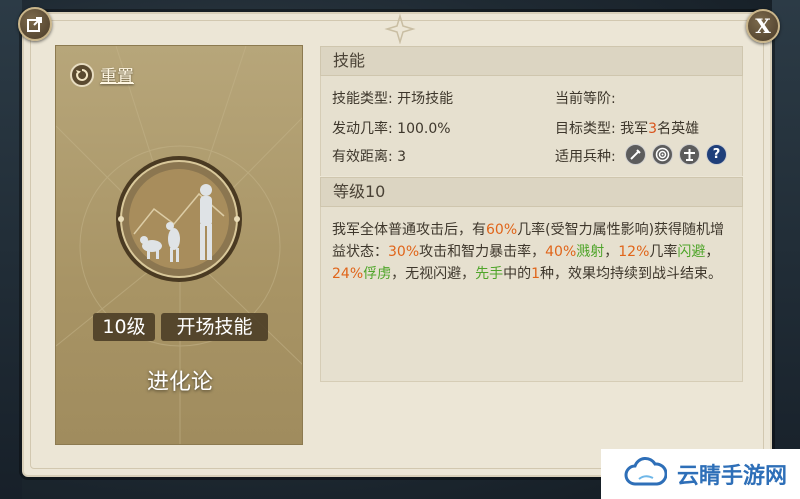 The height and width of the screenshot is (499, 800). Describe the element at coordinates (404, 252) in the screenshot. I see `desc-segment: 30%` at that location.